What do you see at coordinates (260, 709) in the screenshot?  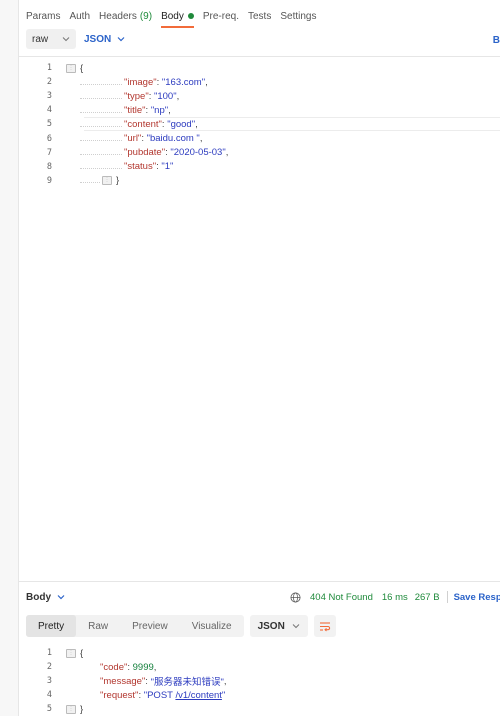 I see `editor-line: 5 ⋮ }` at bounding box center [260, 709].